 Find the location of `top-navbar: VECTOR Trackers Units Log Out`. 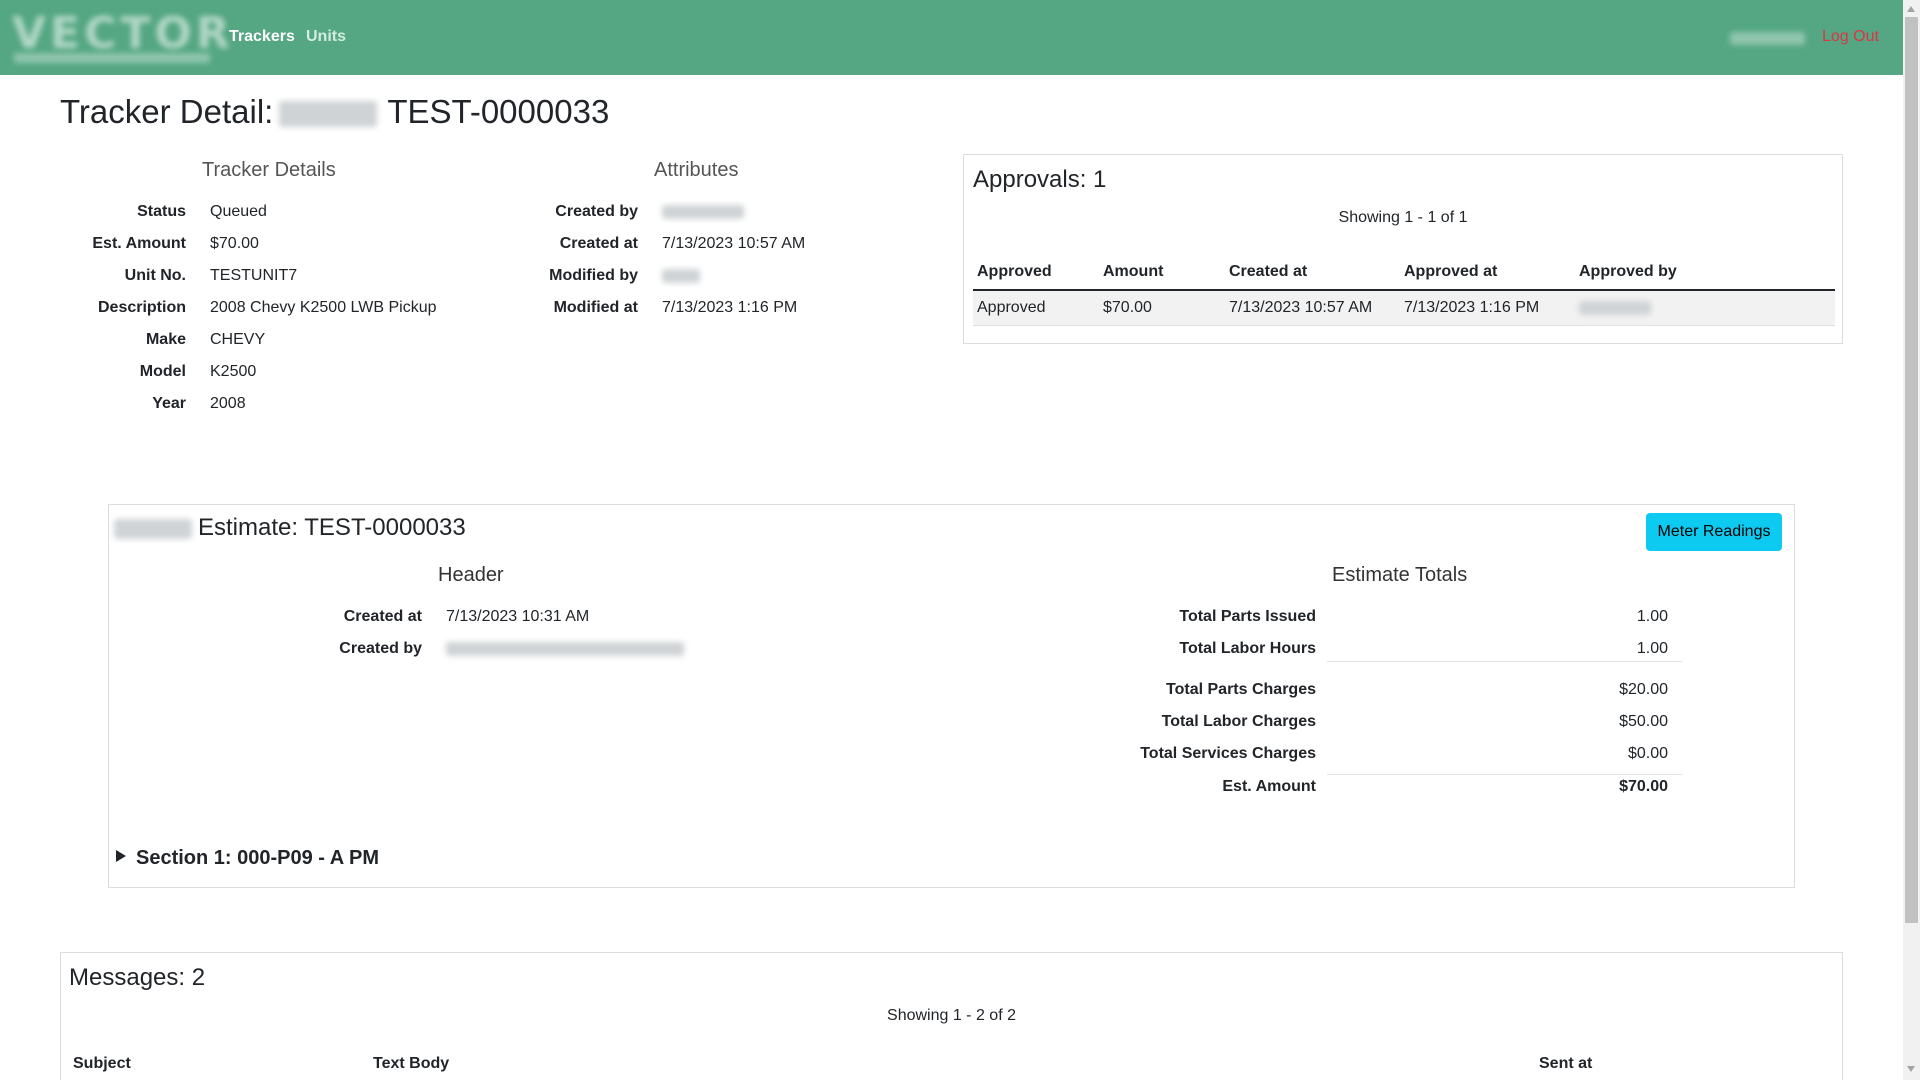

top-navbar: VECTOR Trackers Units Log Out is located at coordinates (951, 37).